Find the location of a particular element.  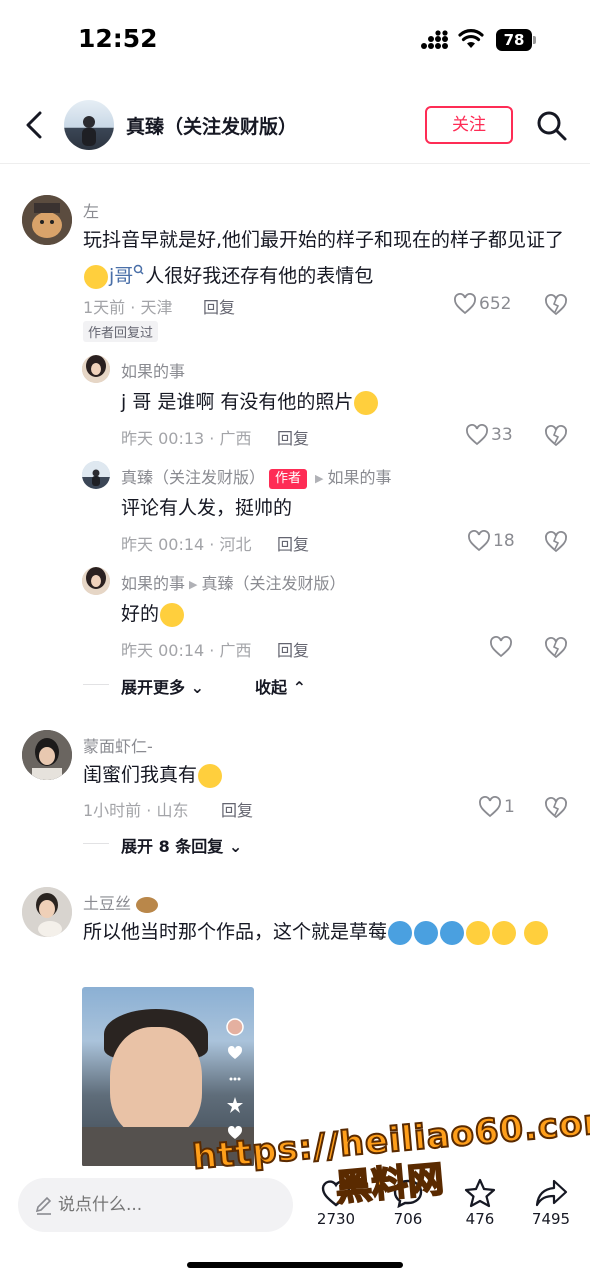

reply-meta: 昨天 00:13 · 广西 is located at coordinates (186, 438).